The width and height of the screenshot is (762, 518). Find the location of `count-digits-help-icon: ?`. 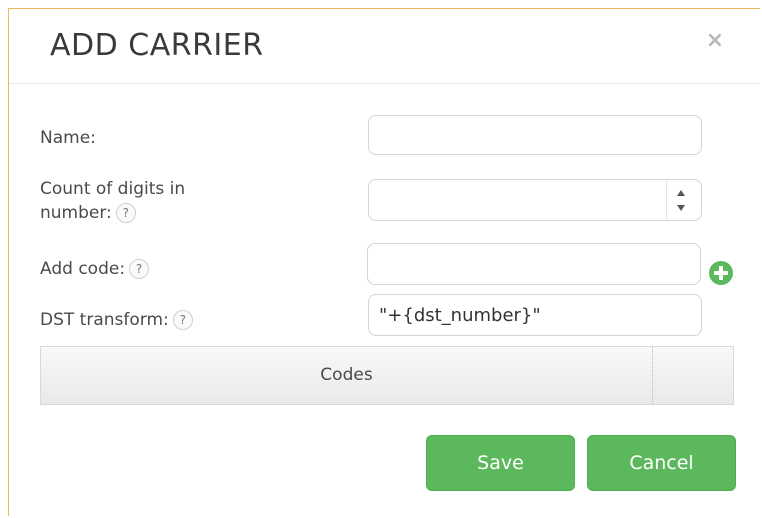

count-digits-help-icon: ? is located at coordinates (125, 213).